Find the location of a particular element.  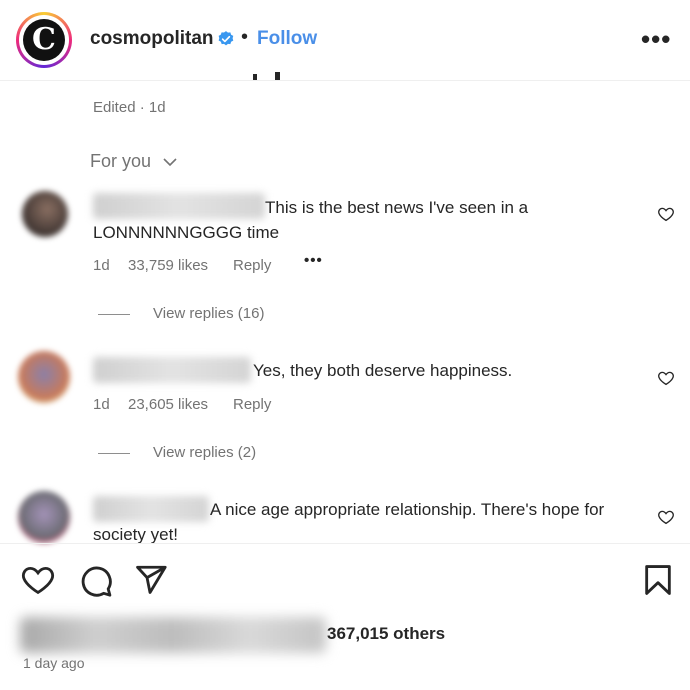

comment-bubble-icon is located at coordinates (96, 581).